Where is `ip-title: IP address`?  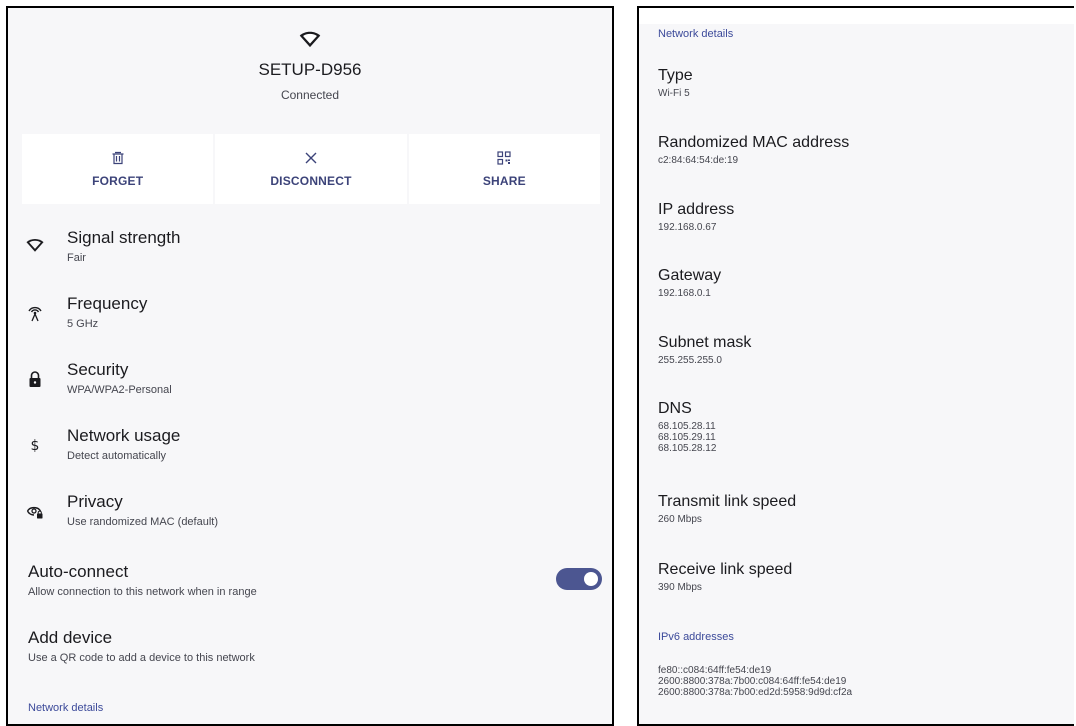
ip-title: IP address is located at coordinates (696, 209).